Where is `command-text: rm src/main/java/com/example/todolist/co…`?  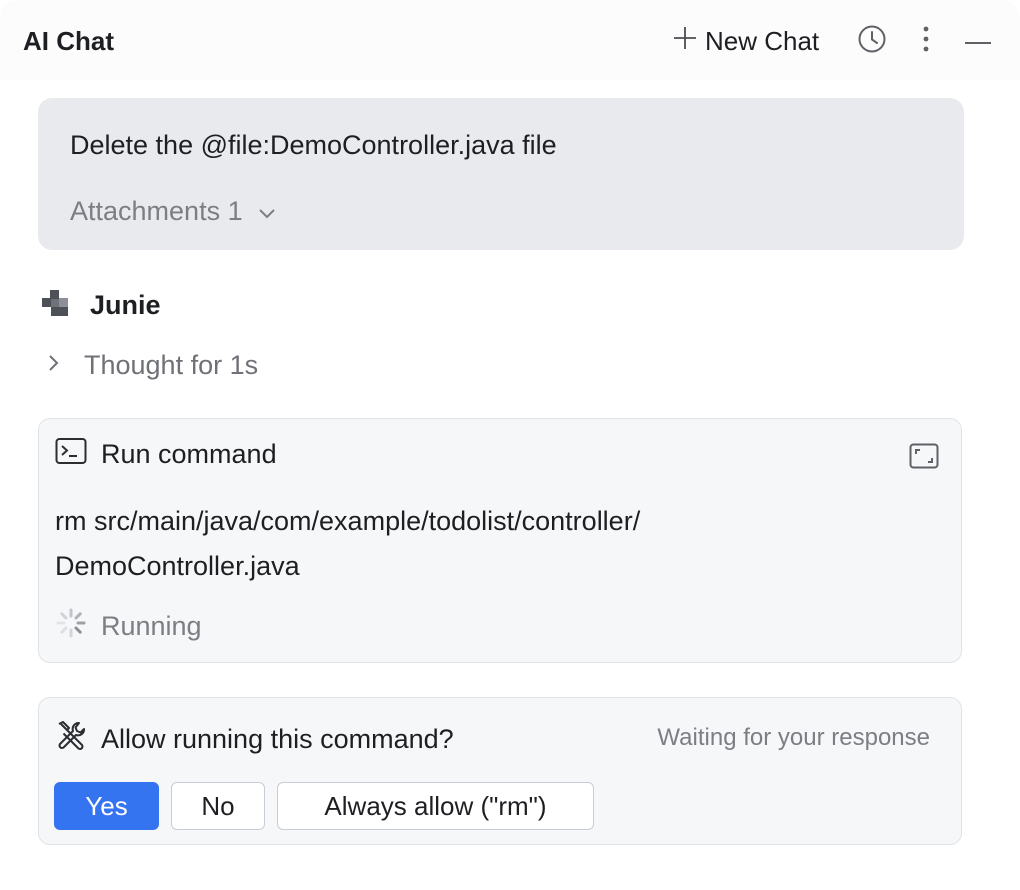 command-text: rm src/main/java/com/example/todolist/co… is located at coordinates (485, 544).